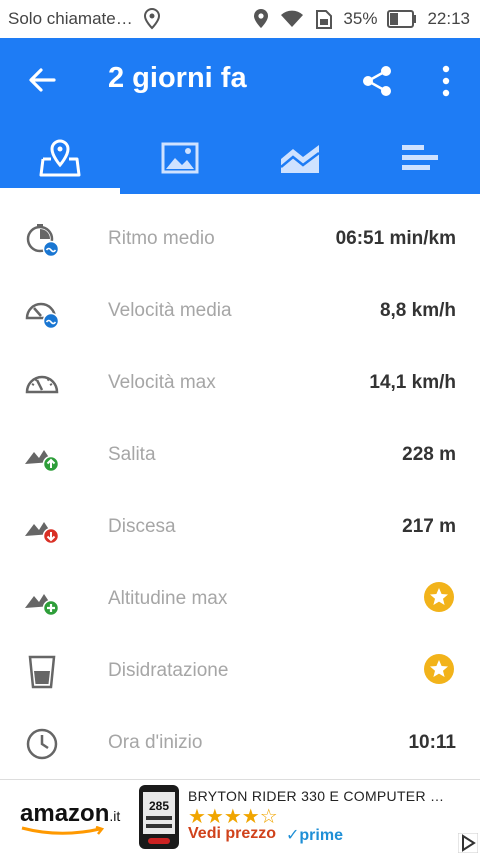  What do you see at coordinates (232, 834) in the screenshot?
I see `see-price-link: Vedi prezzo` at bounding box center [232, 834].